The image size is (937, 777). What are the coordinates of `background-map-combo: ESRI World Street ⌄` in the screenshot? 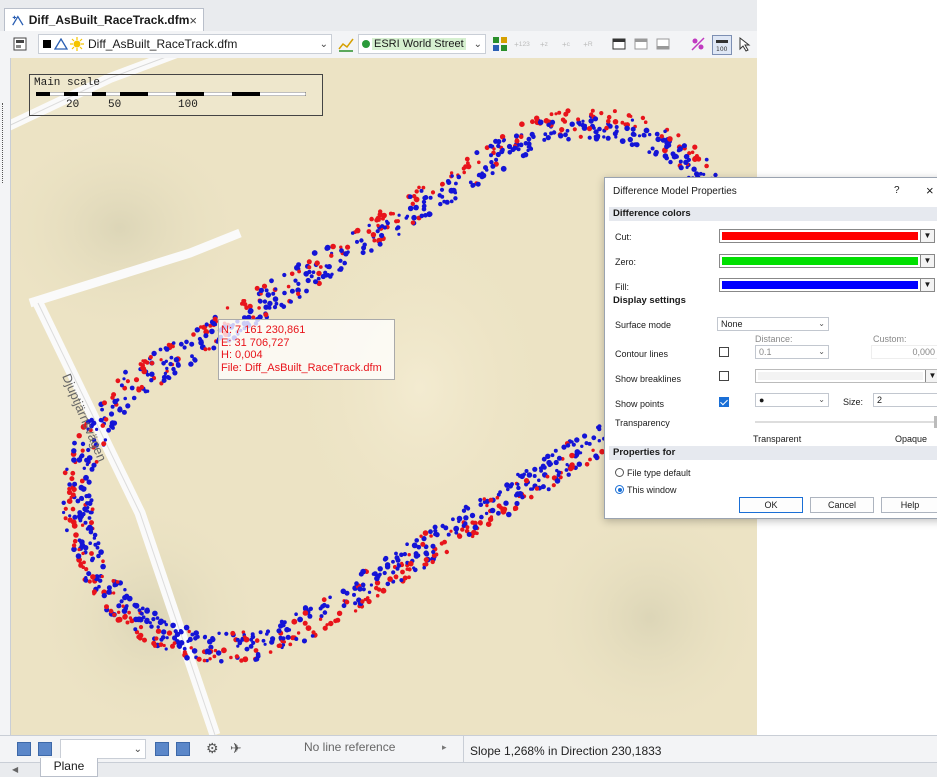 It's located at (422, 44).